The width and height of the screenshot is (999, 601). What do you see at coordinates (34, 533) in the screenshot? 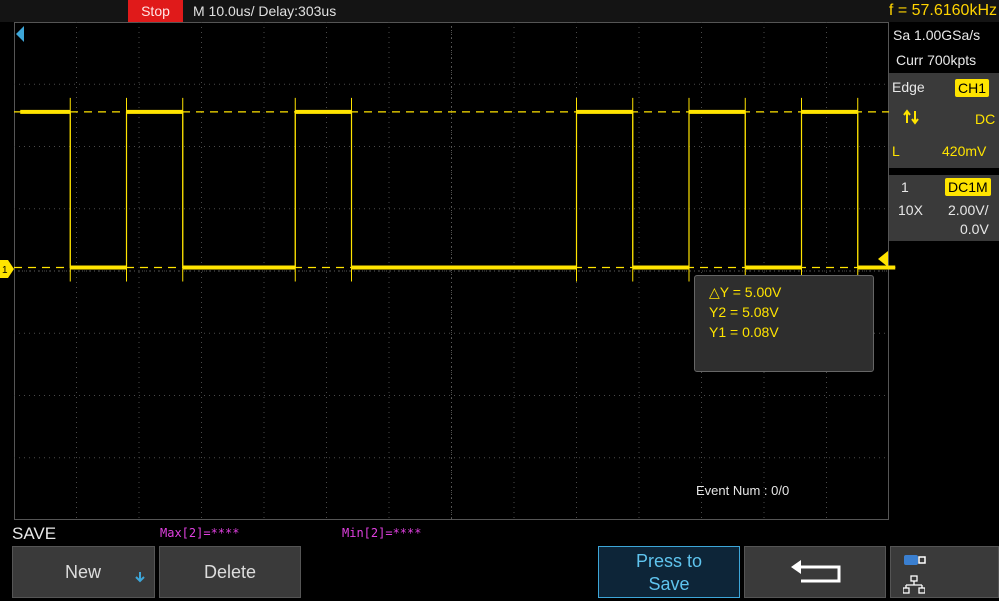
I see `menu-title: SAVE` at bounding box center [34, 533].